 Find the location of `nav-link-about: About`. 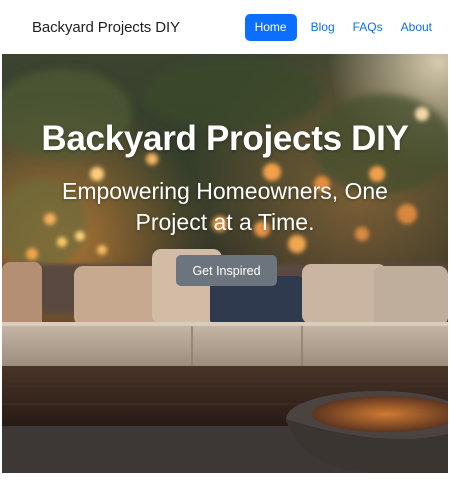

nav-link-about: About is located at coordinates (416, 27).